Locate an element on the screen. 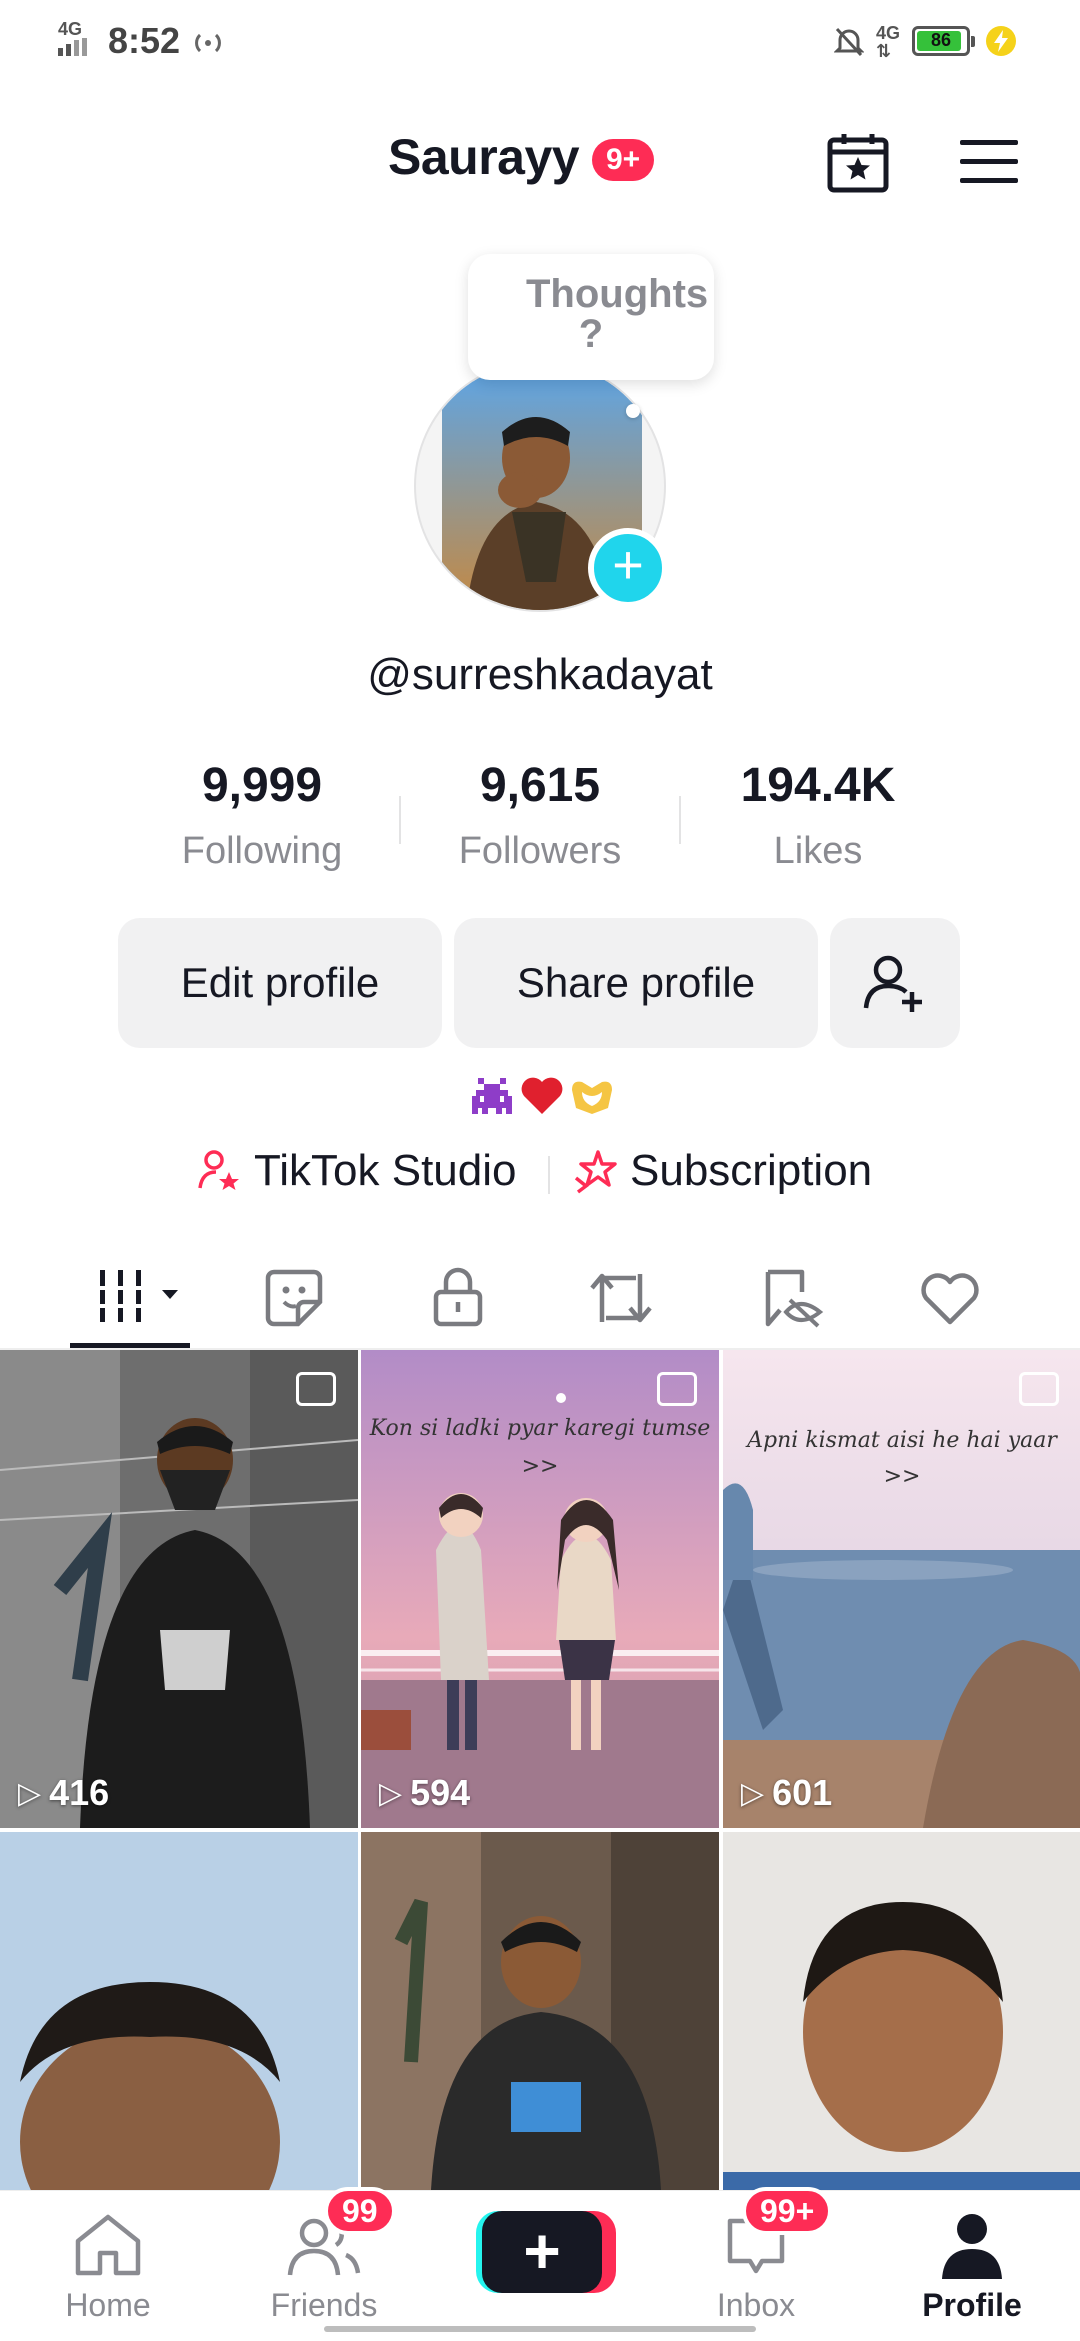 The width and height of the screenshot is (1080, 2341). stat-likes: 194.4K Likes is located at coordinates (818, 815).